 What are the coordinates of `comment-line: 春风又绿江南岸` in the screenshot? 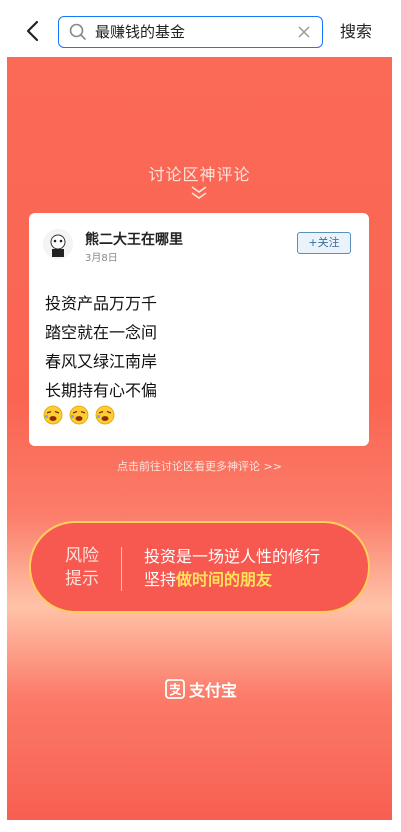 It's located at (101, 361).